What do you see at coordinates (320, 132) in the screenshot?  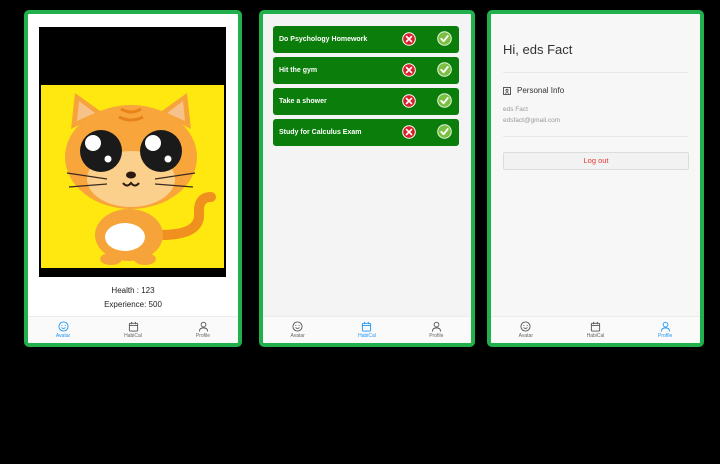 I see `task-name: Study for Calculus Exam` at bounding box center [320, 132].